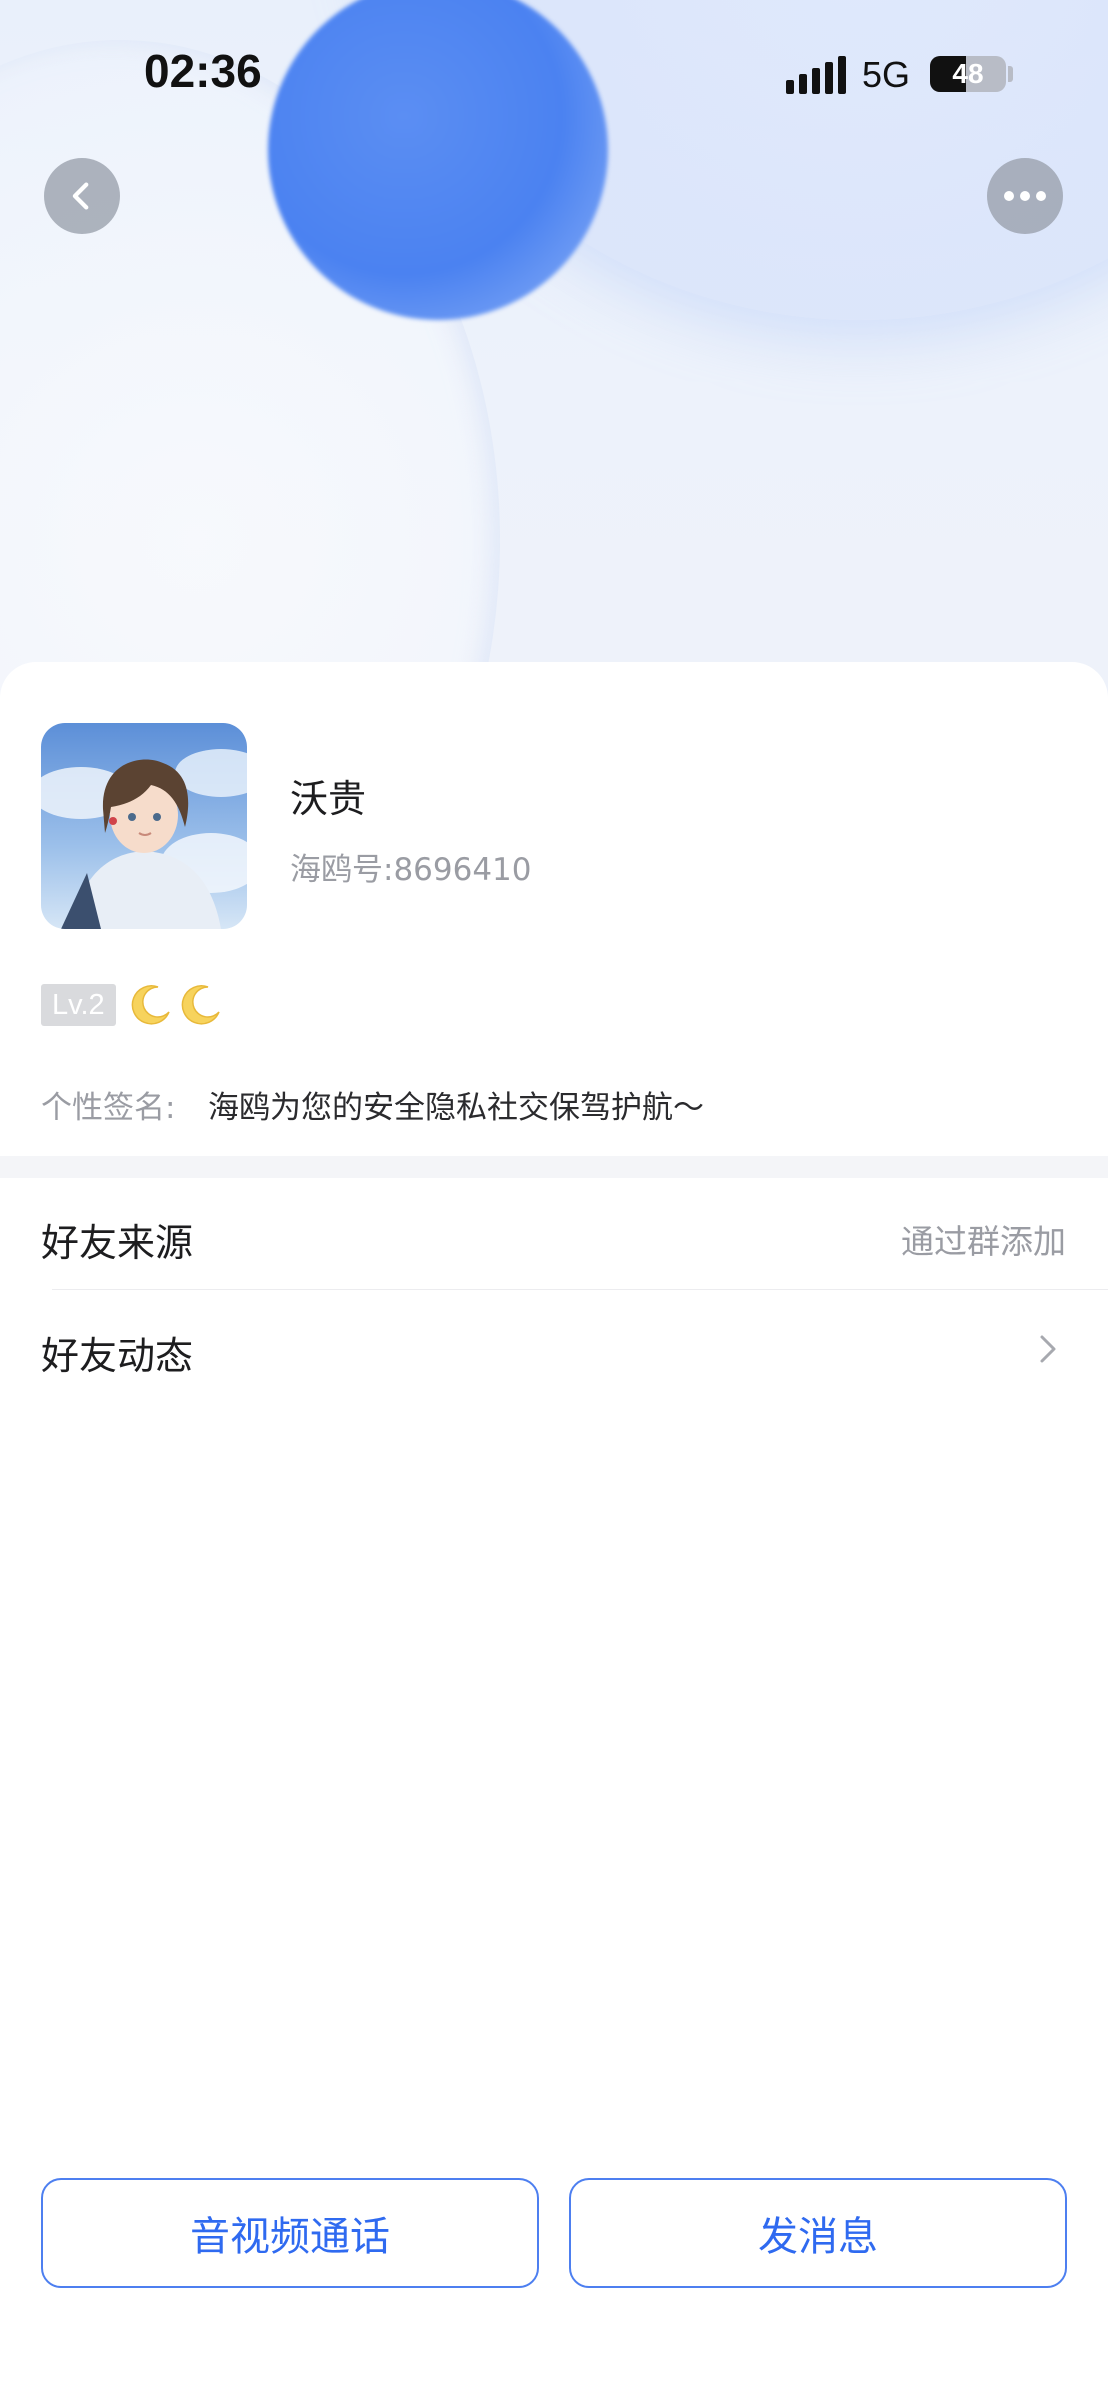 The width and height of the screenshot is (1108, 2400). I want to click on friend-moments-row: 好友动态, so click(554, 1347).